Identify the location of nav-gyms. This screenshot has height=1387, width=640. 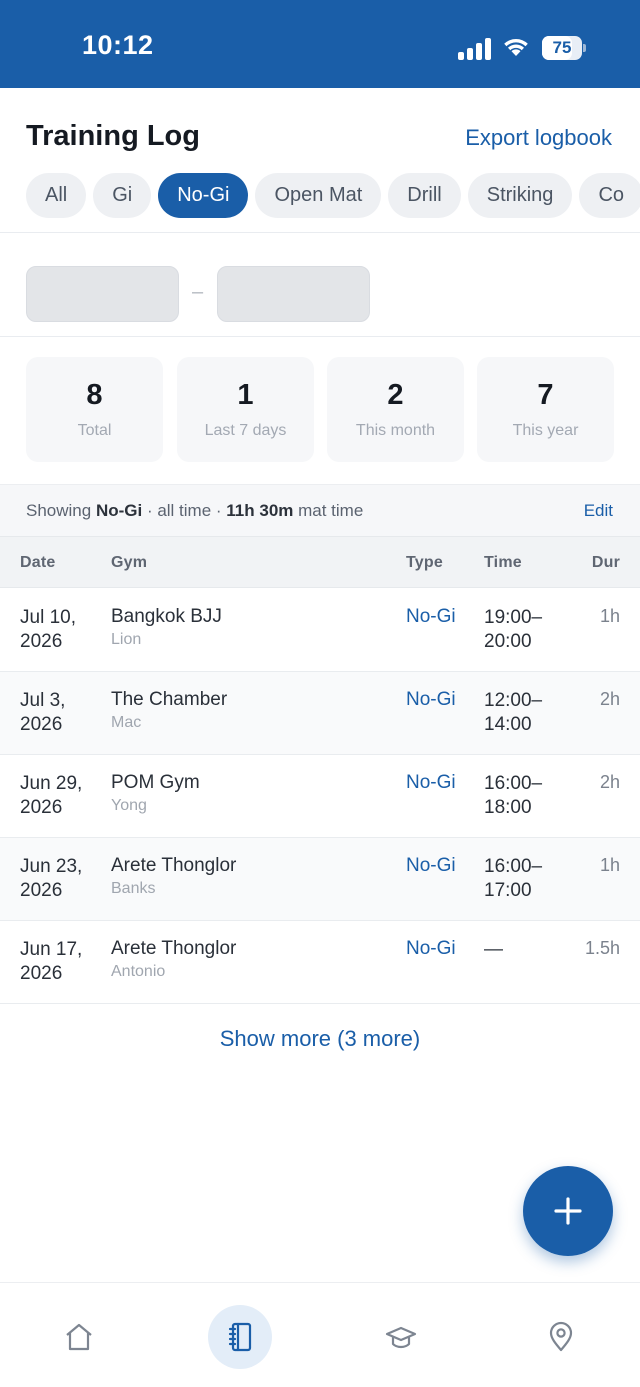
(561, 1337).